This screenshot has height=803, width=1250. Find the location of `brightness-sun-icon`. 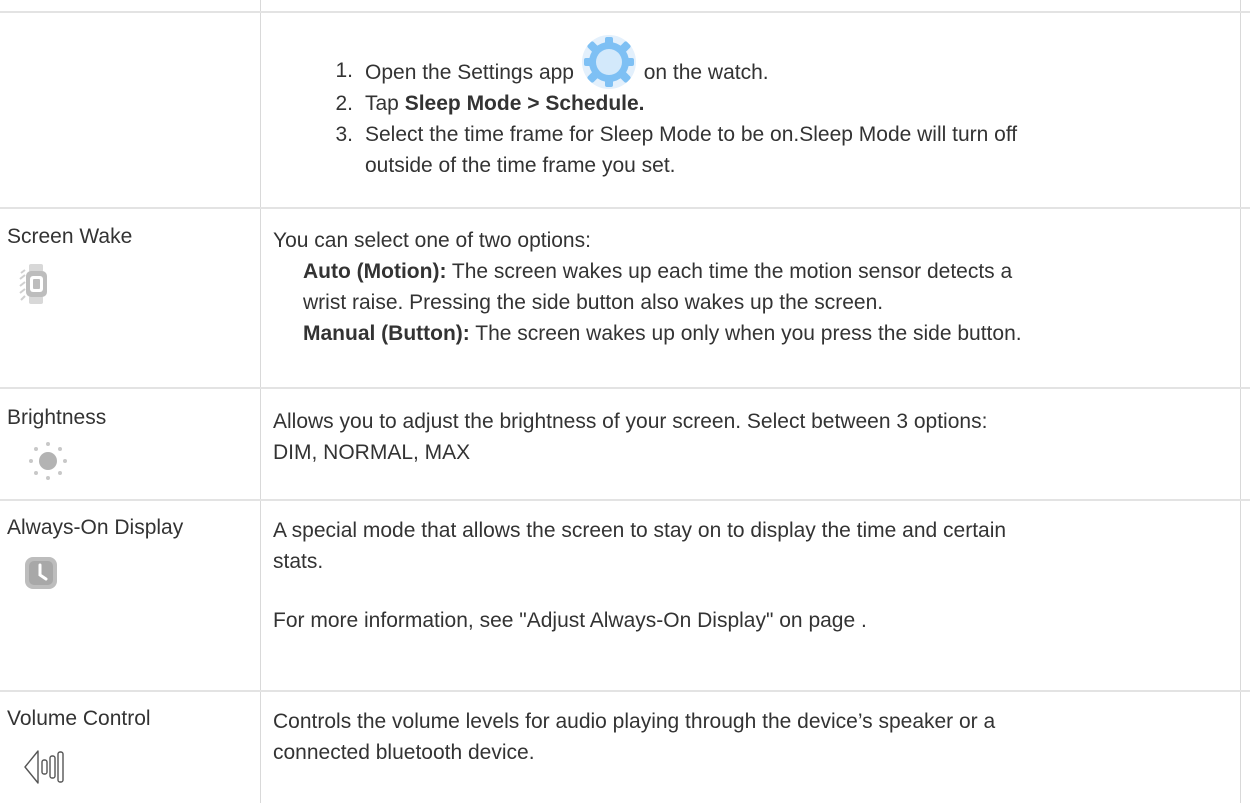

brightness-sun-icon is located at coordinates (48, 464).